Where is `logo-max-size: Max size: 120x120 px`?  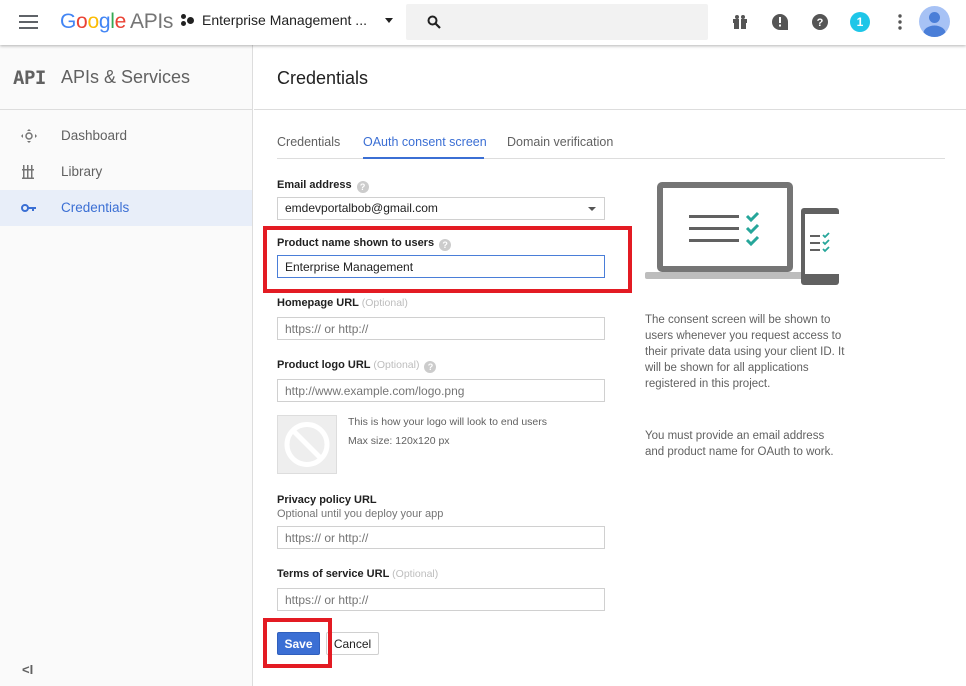
logo-max-size: Max size: 120x120 px is located at coordinates (399, 441).